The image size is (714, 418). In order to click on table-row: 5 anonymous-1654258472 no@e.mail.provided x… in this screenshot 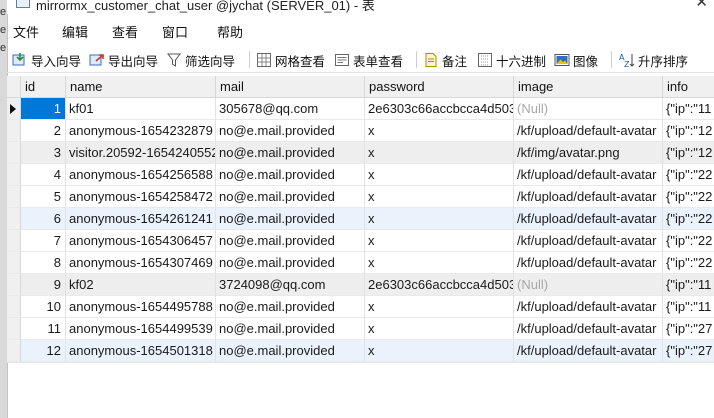, I will do `click(360, 197)`.